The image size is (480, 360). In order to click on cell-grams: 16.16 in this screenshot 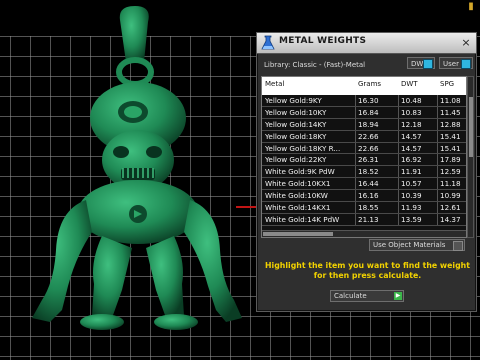, I will do `click(368, 196)`.